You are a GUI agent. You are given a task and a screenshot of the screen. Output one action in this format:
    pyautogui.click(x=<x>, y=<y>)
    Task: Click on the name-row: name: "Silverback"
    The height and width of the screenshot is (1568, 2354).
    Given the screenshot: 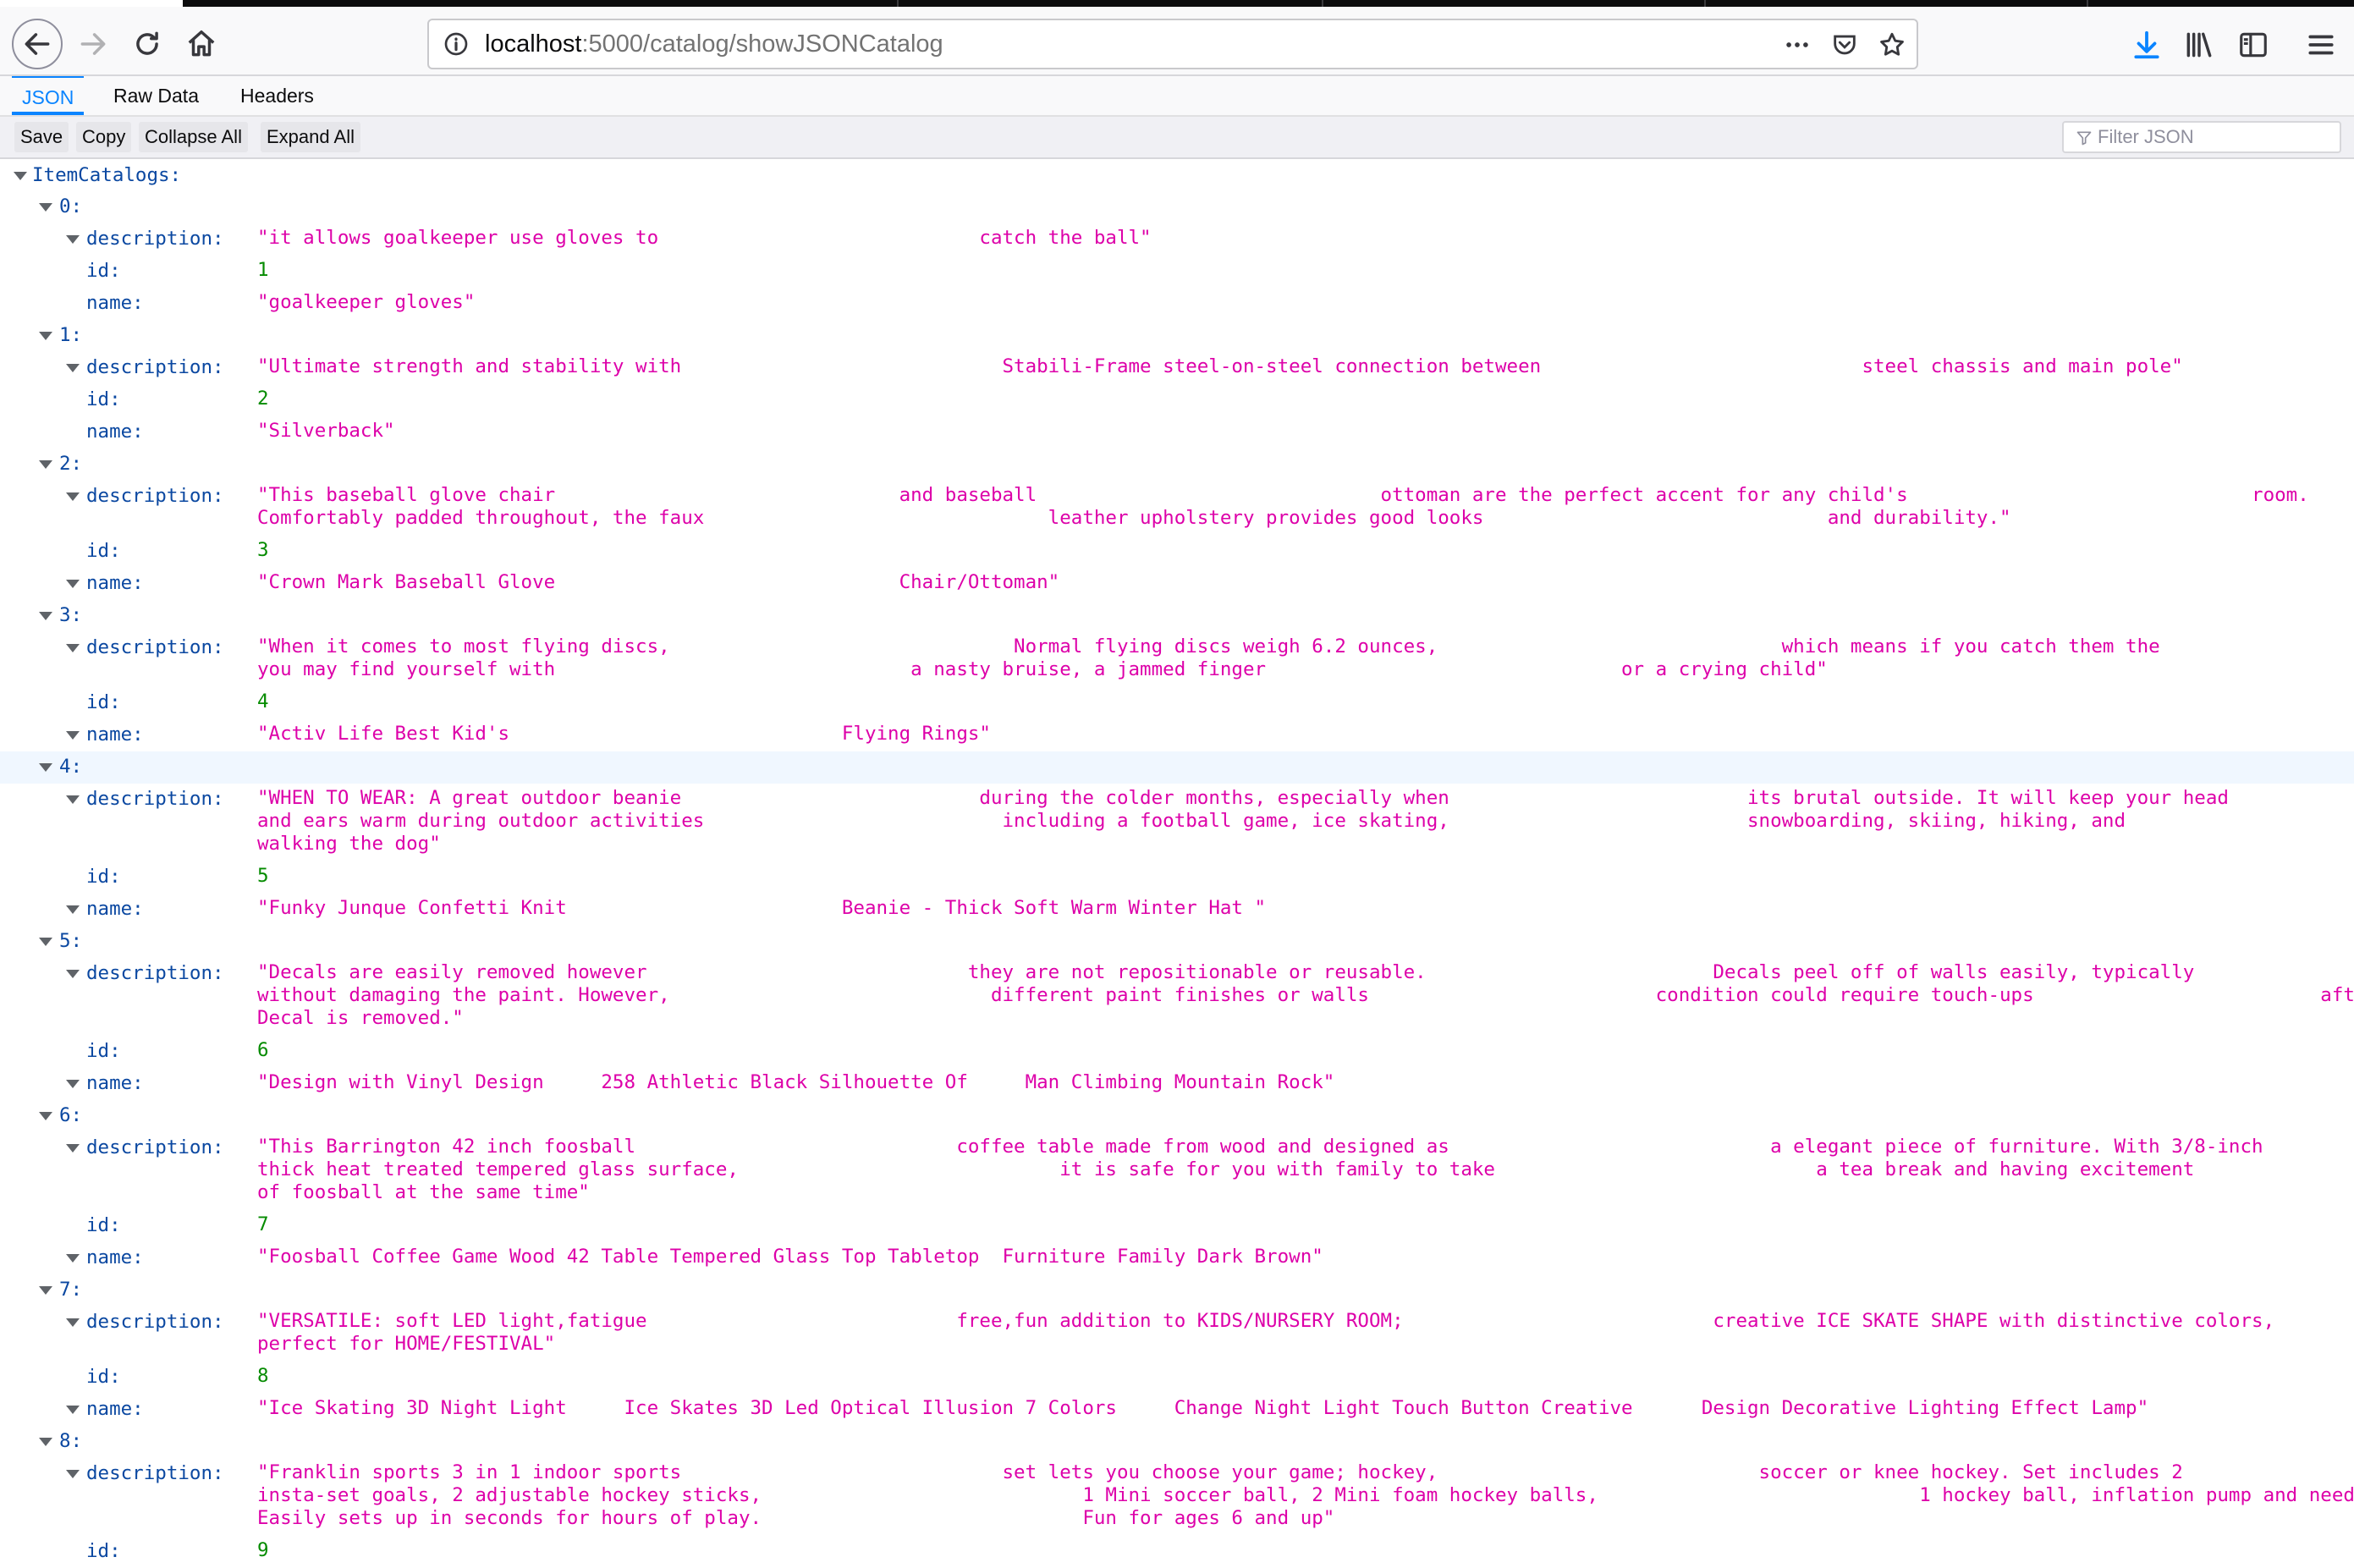 What is the action you would take?
    pyautogui.click(x=1177, y=432)
    